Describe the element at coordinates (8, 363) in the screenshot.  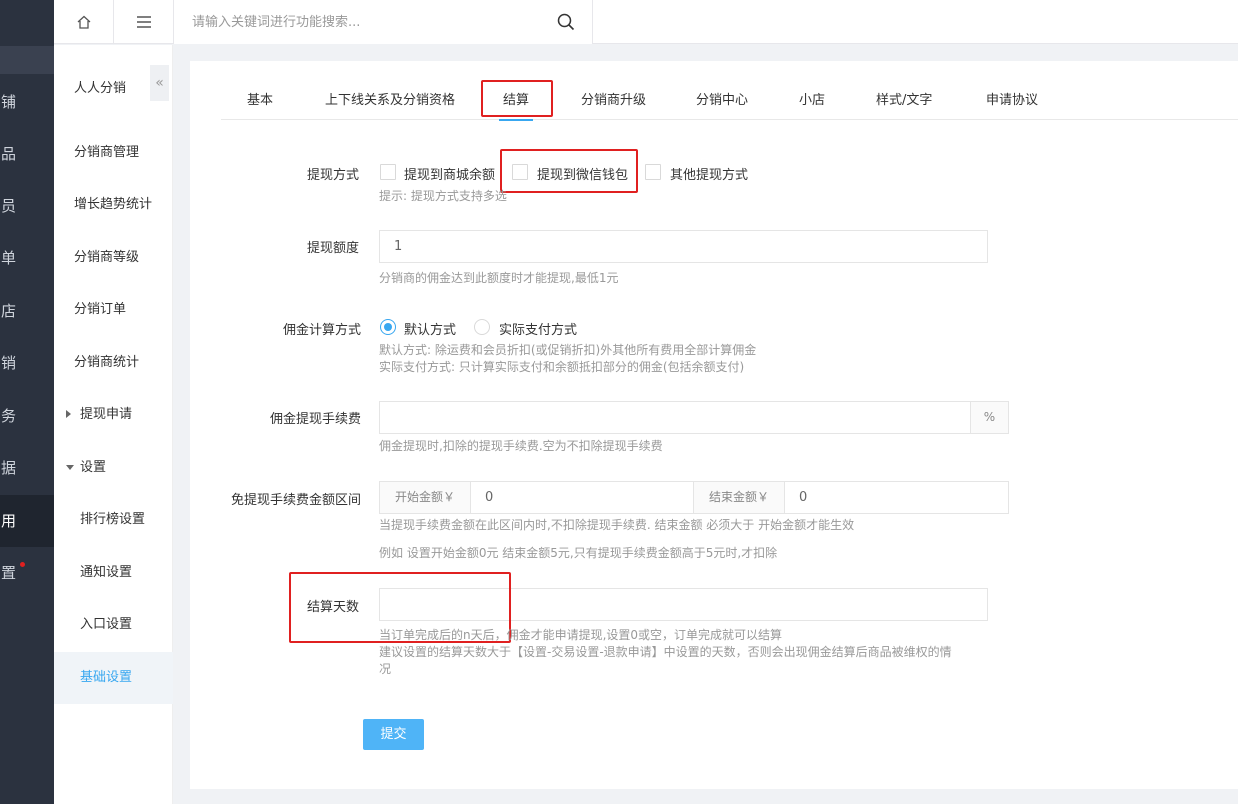
I see `main-nav-label: 销` at that location.